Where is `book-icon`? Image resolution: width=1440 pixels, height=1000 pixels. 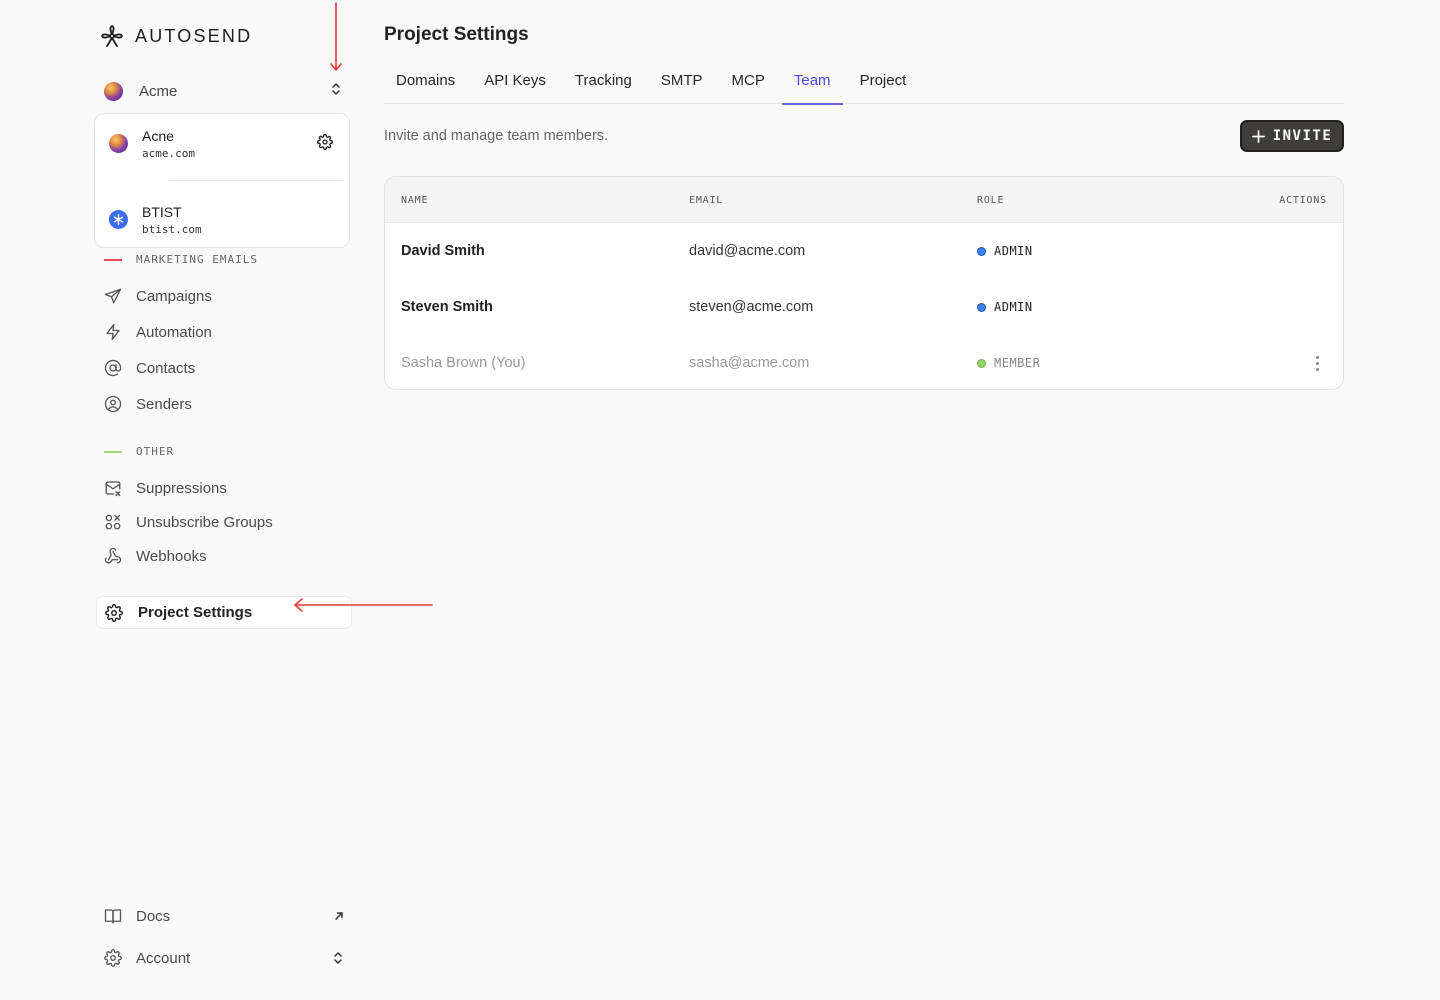
book-icon is located at coordinates (113, 916).